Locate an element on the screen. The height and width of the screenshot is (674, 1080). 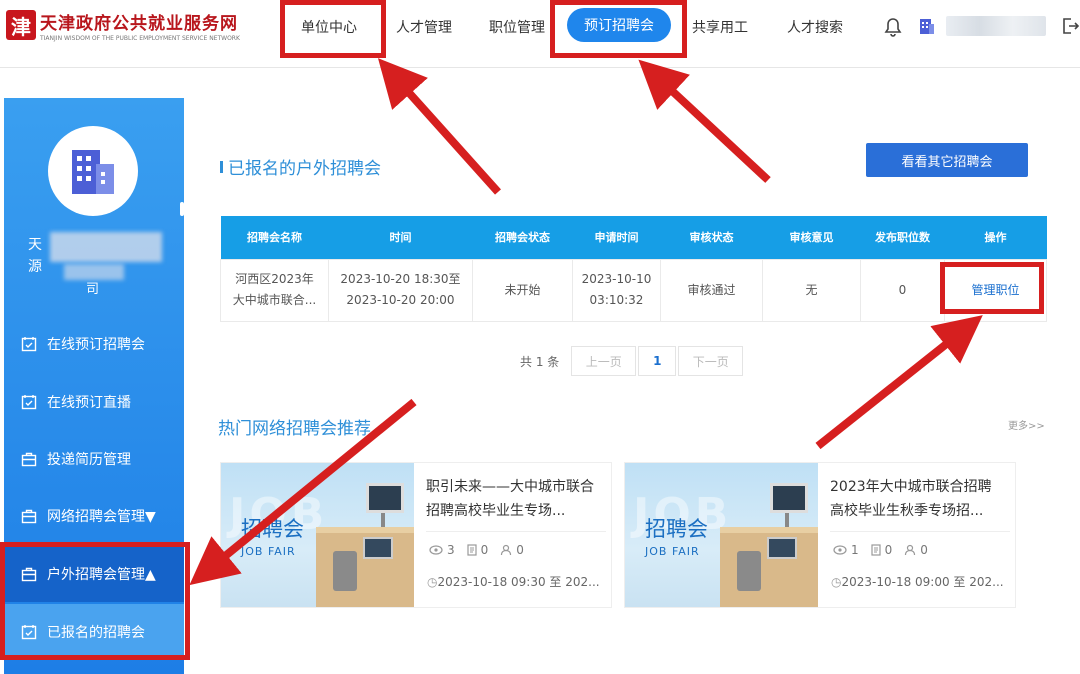
view-other-fairs-button: 看看其它招聘会 is located at coordinates (947, 160).